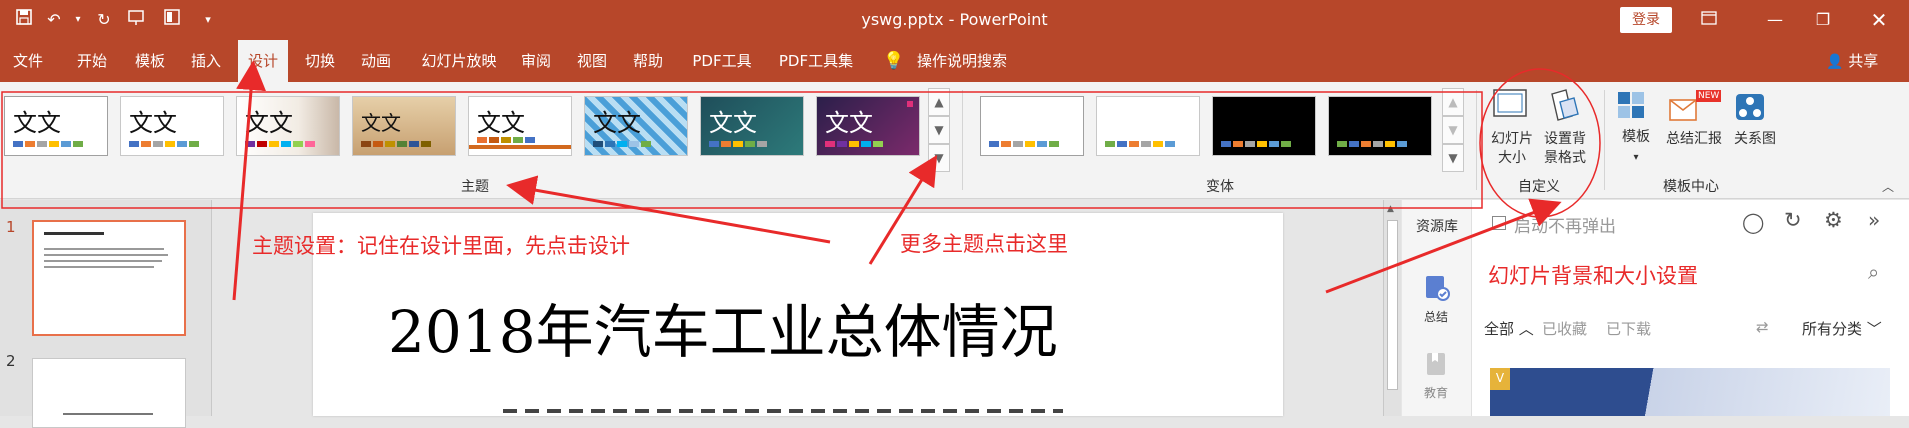 This screenshot has height=428, width=1909. What do you see at coordinates (1888, 186) in the screenshot?
I see `collapse-ribbon-icon: ︿` at bounding box center [1888, 186].